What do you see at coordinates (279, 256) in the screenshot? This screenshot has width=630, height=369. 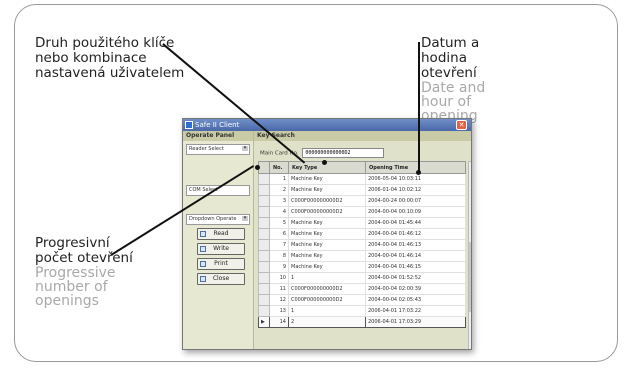 I see `row-number-cell: 8` at bounding box center [279, 256].